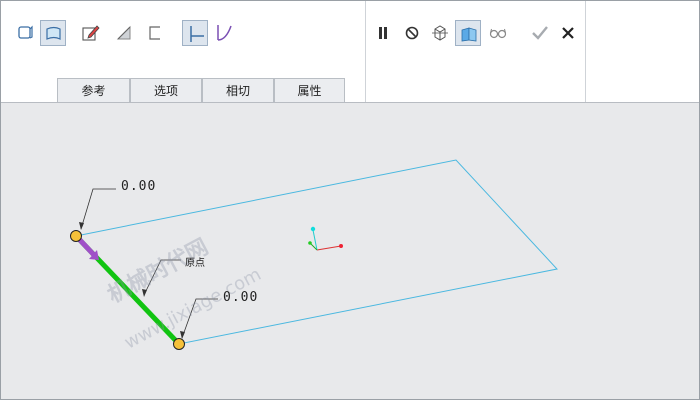  I want to click on tab-options: 选项, so click(166, 90).